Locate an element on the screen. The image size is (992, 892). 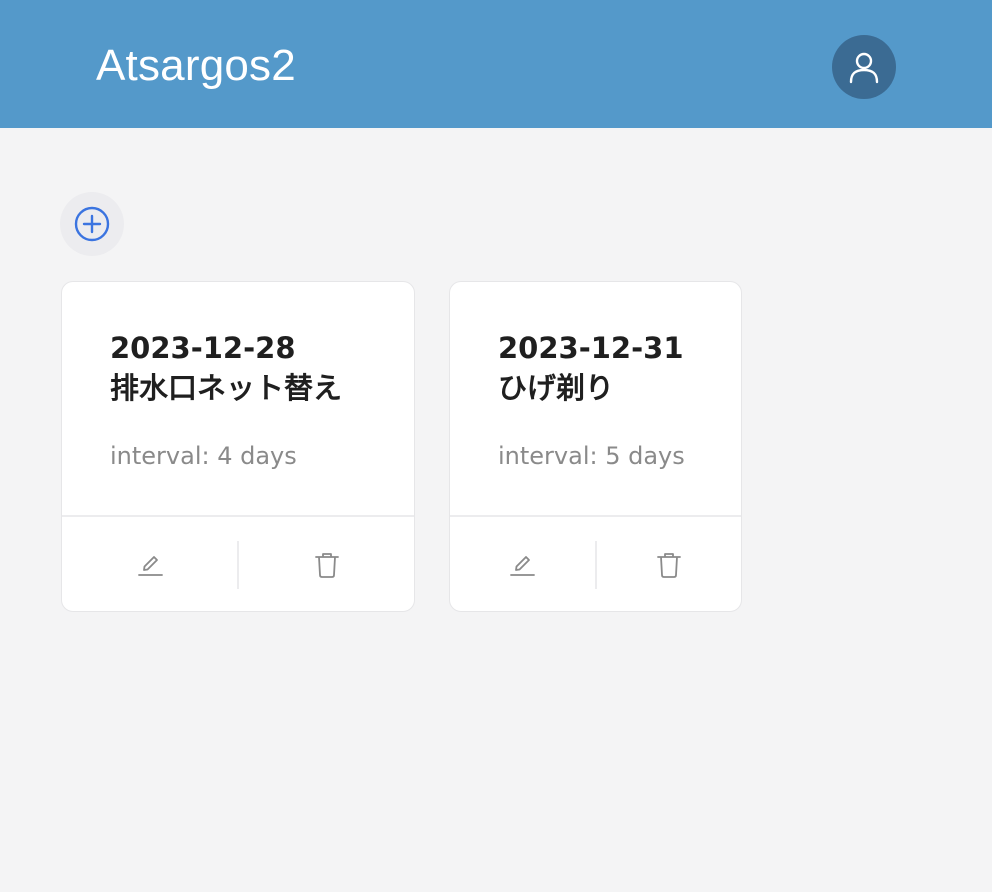
plus-circle-icon is located at coordinates (92, 224).